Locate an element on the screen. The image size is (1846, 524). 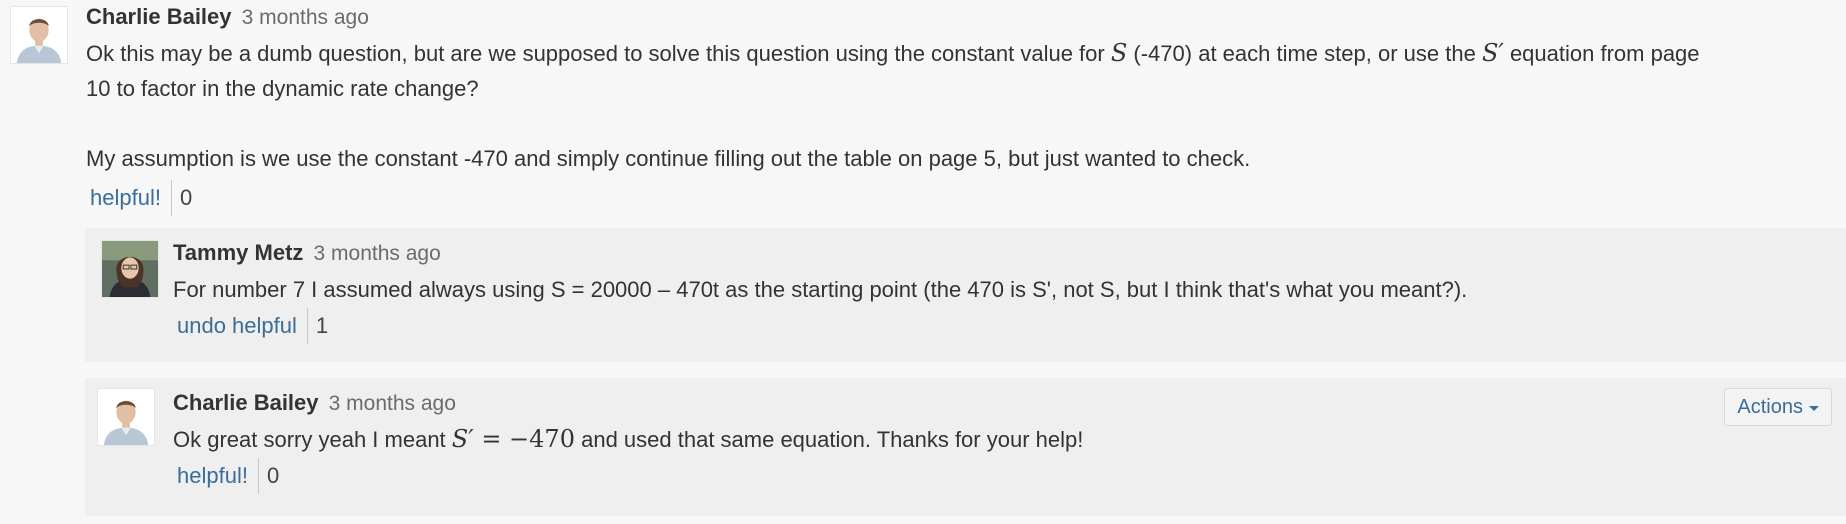
comment-header: Charlie Bailey 3 months ago is located at coordinates (227, 17).